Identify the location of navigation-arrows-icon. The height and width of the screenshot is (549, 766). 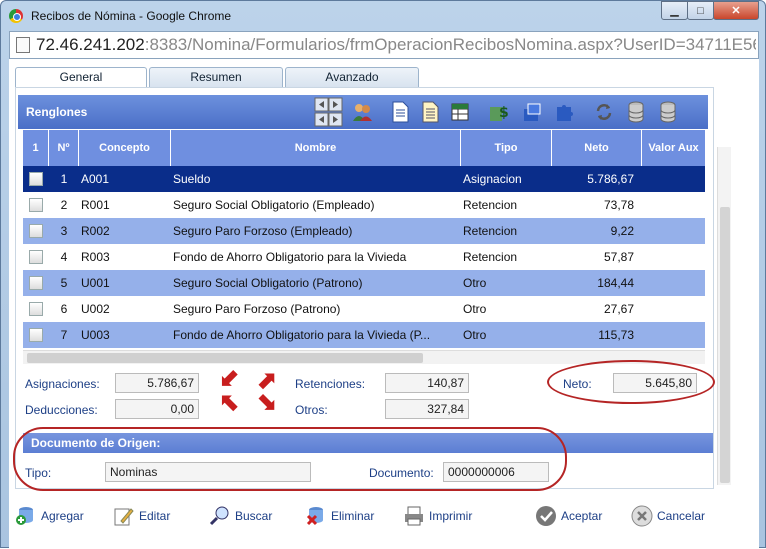
(329, 112).